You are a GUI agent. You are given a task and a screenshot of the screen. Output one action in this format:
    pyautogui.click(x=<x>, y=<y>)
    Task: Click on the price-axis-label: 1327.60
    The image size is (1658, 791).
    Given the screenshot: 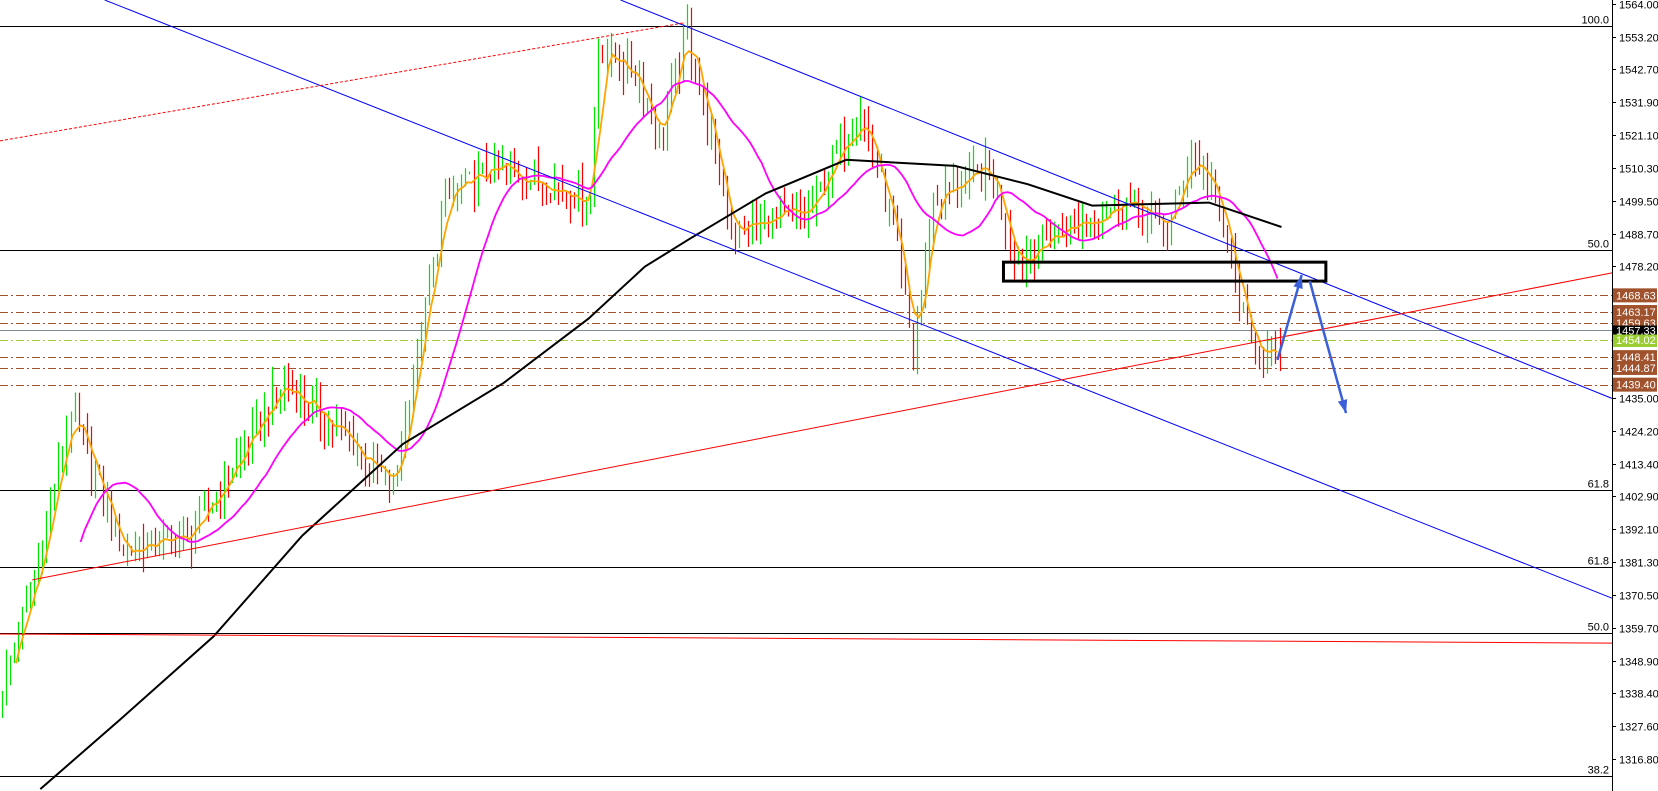 What is the action you would take?
    pyautogui.click(x=1638, y=728)
    